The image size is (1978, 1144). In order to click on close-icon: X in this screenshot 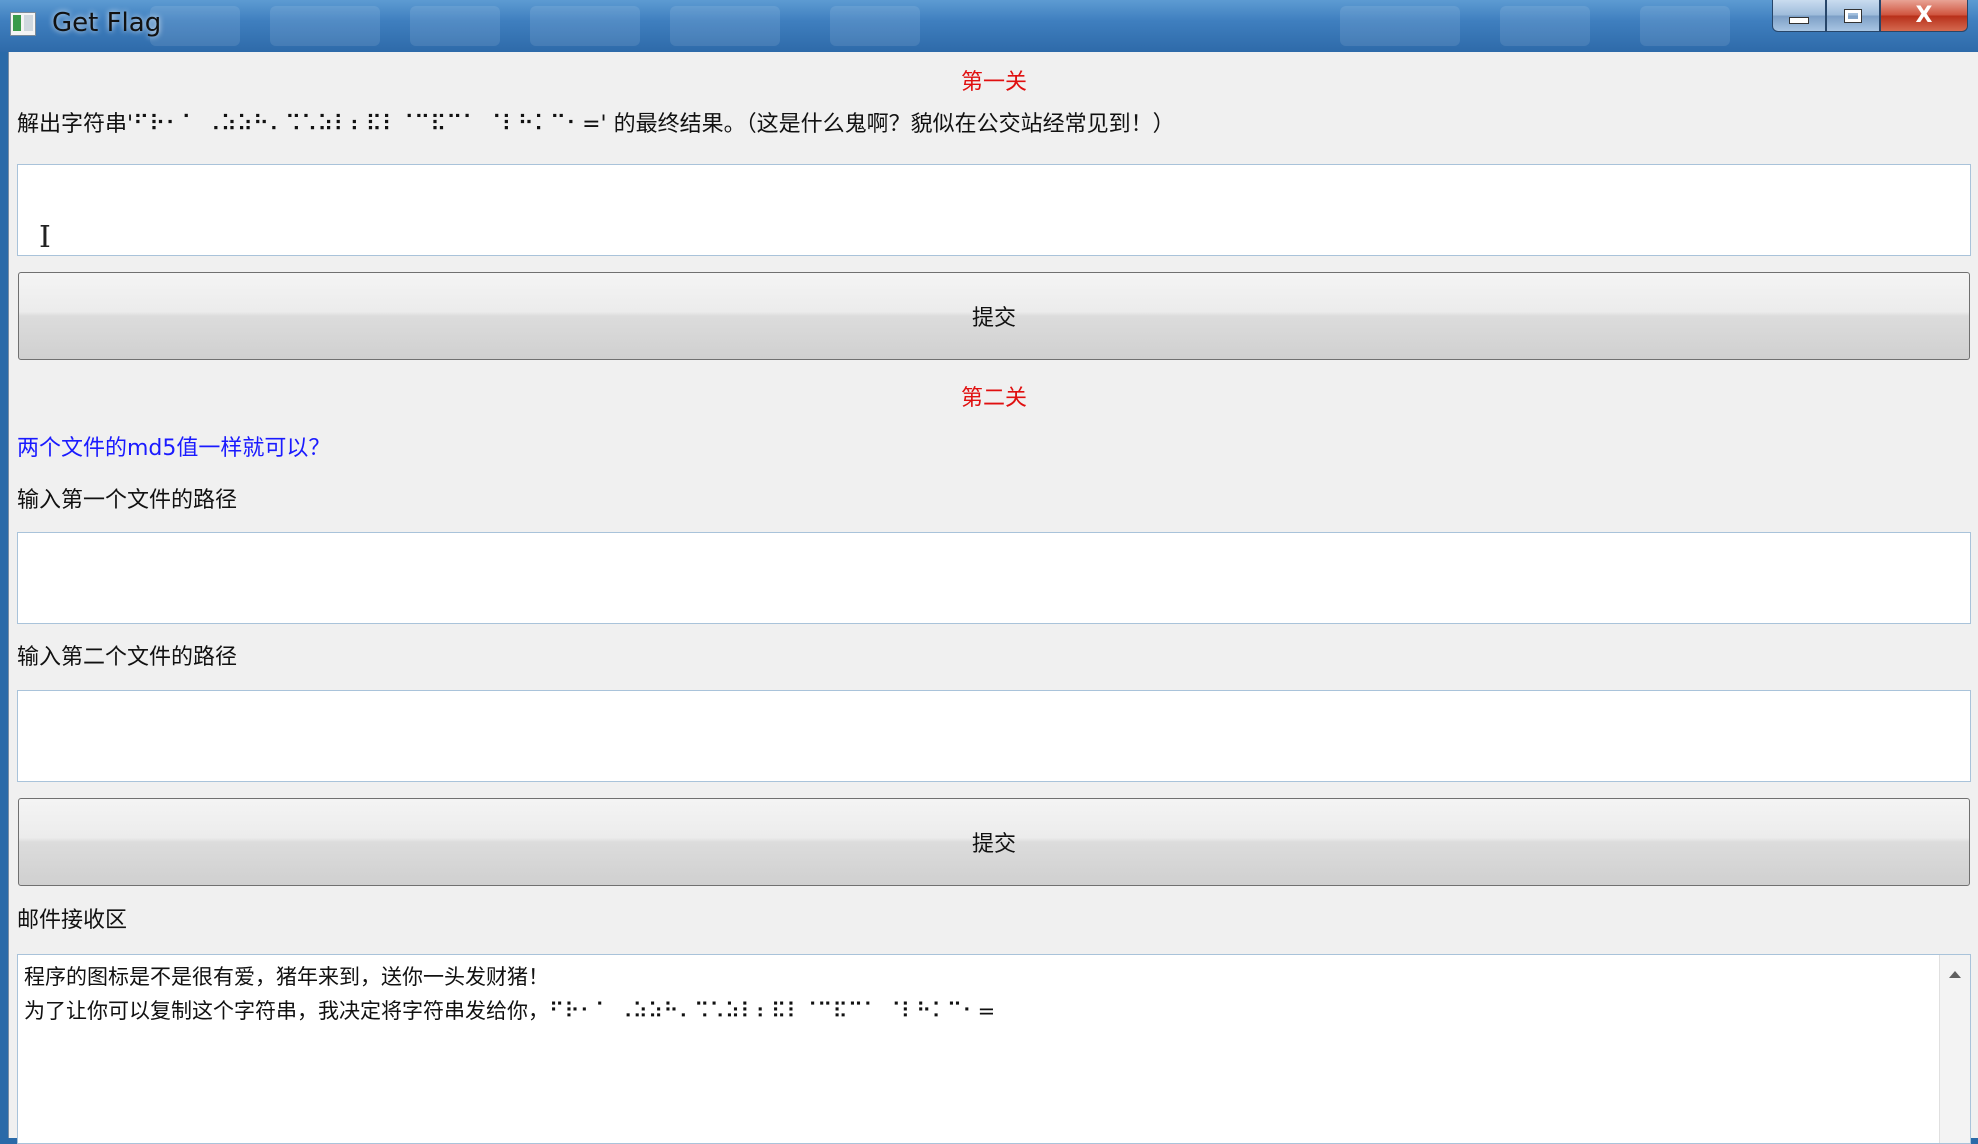, I will do `click(1924, 15)`.